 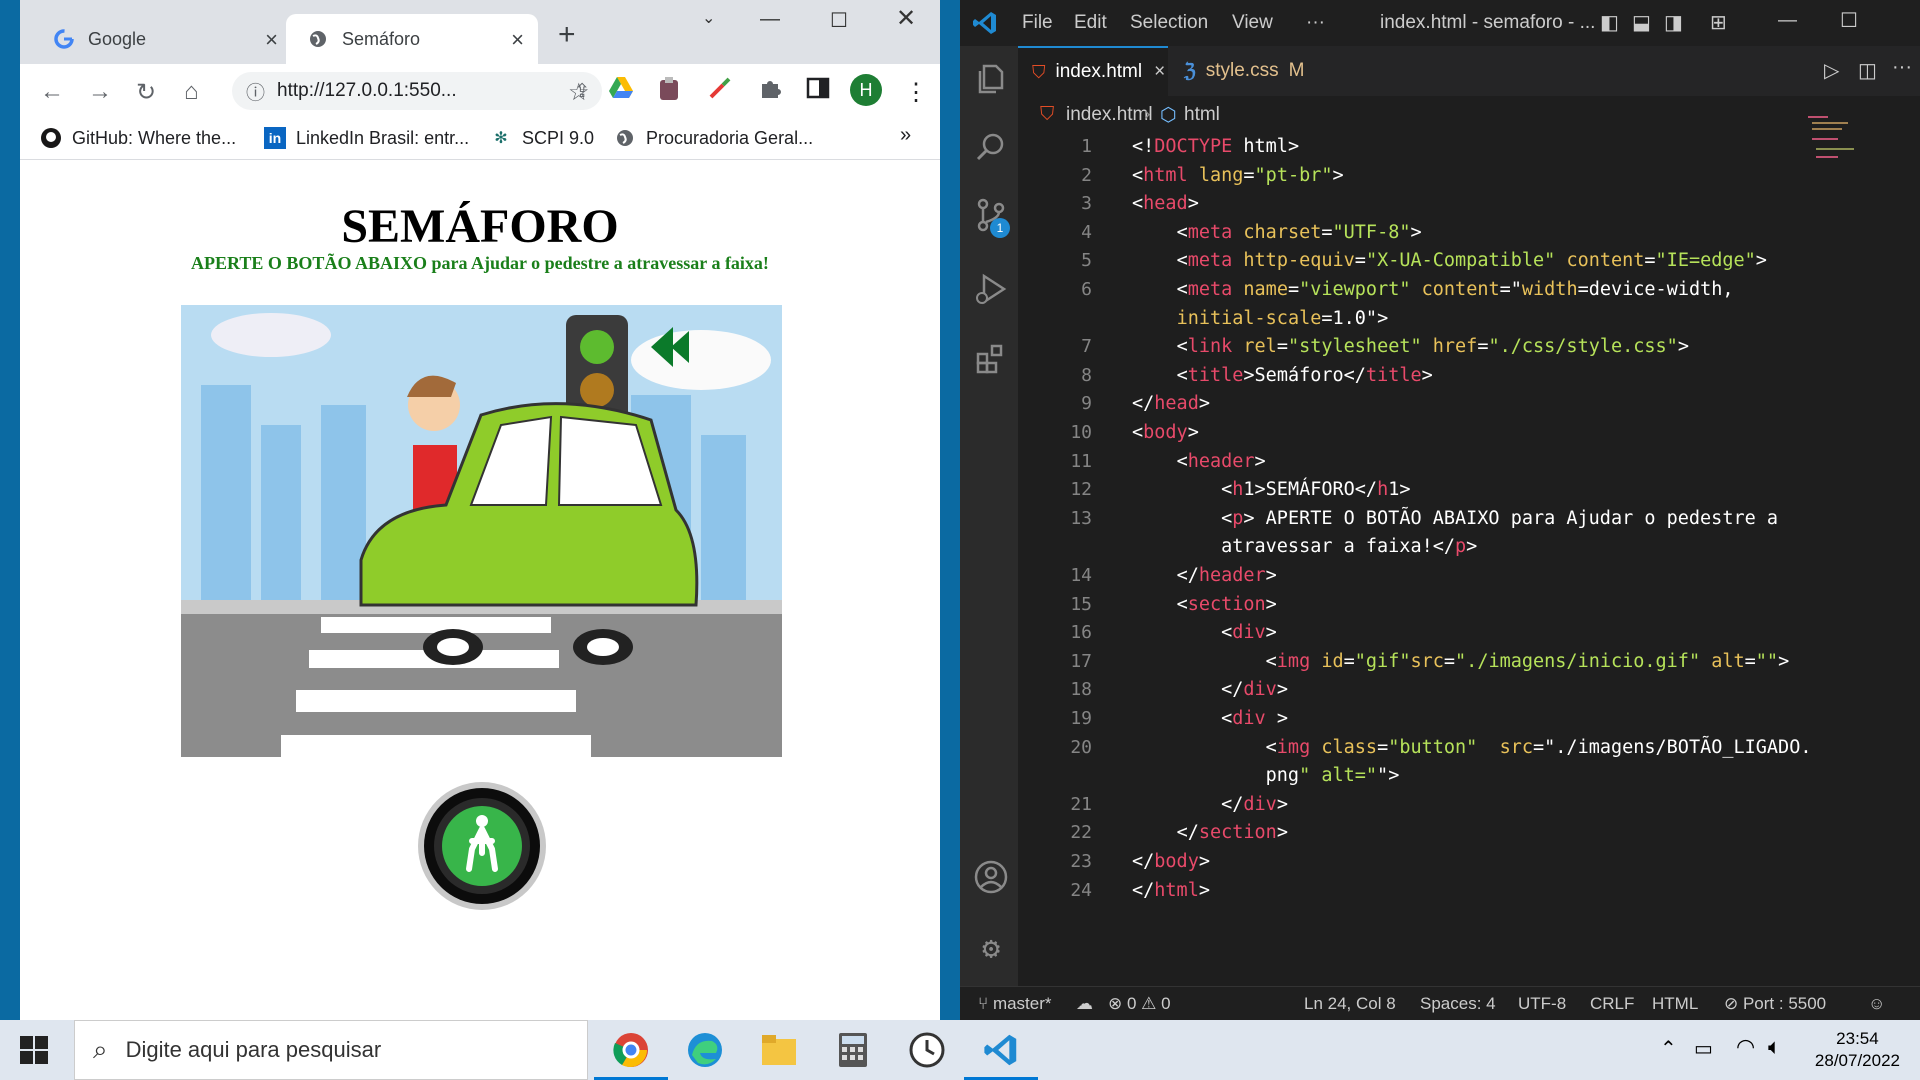 I want to click on menu-more: ···, so click(x=1315, y=23).